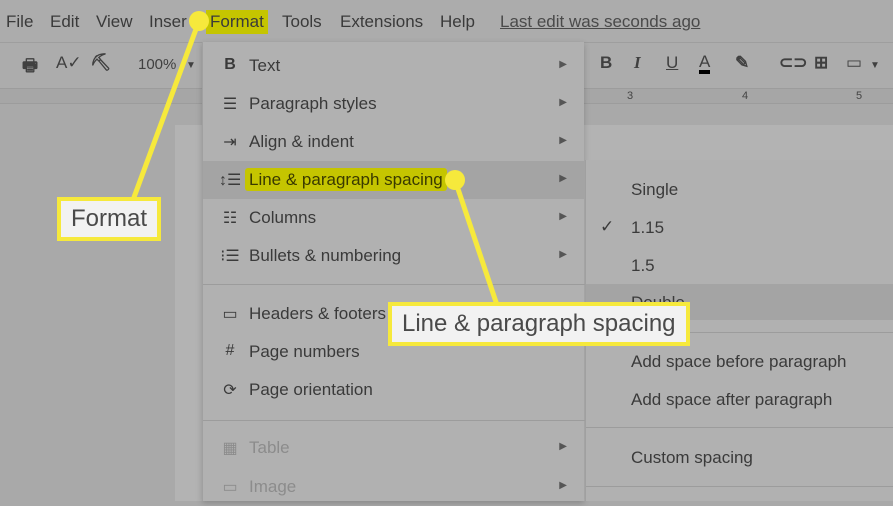  What do you see at coordinates (109, 219) in the screenshot?
I see `callout-format: Format` at bounding box center [109, 219].